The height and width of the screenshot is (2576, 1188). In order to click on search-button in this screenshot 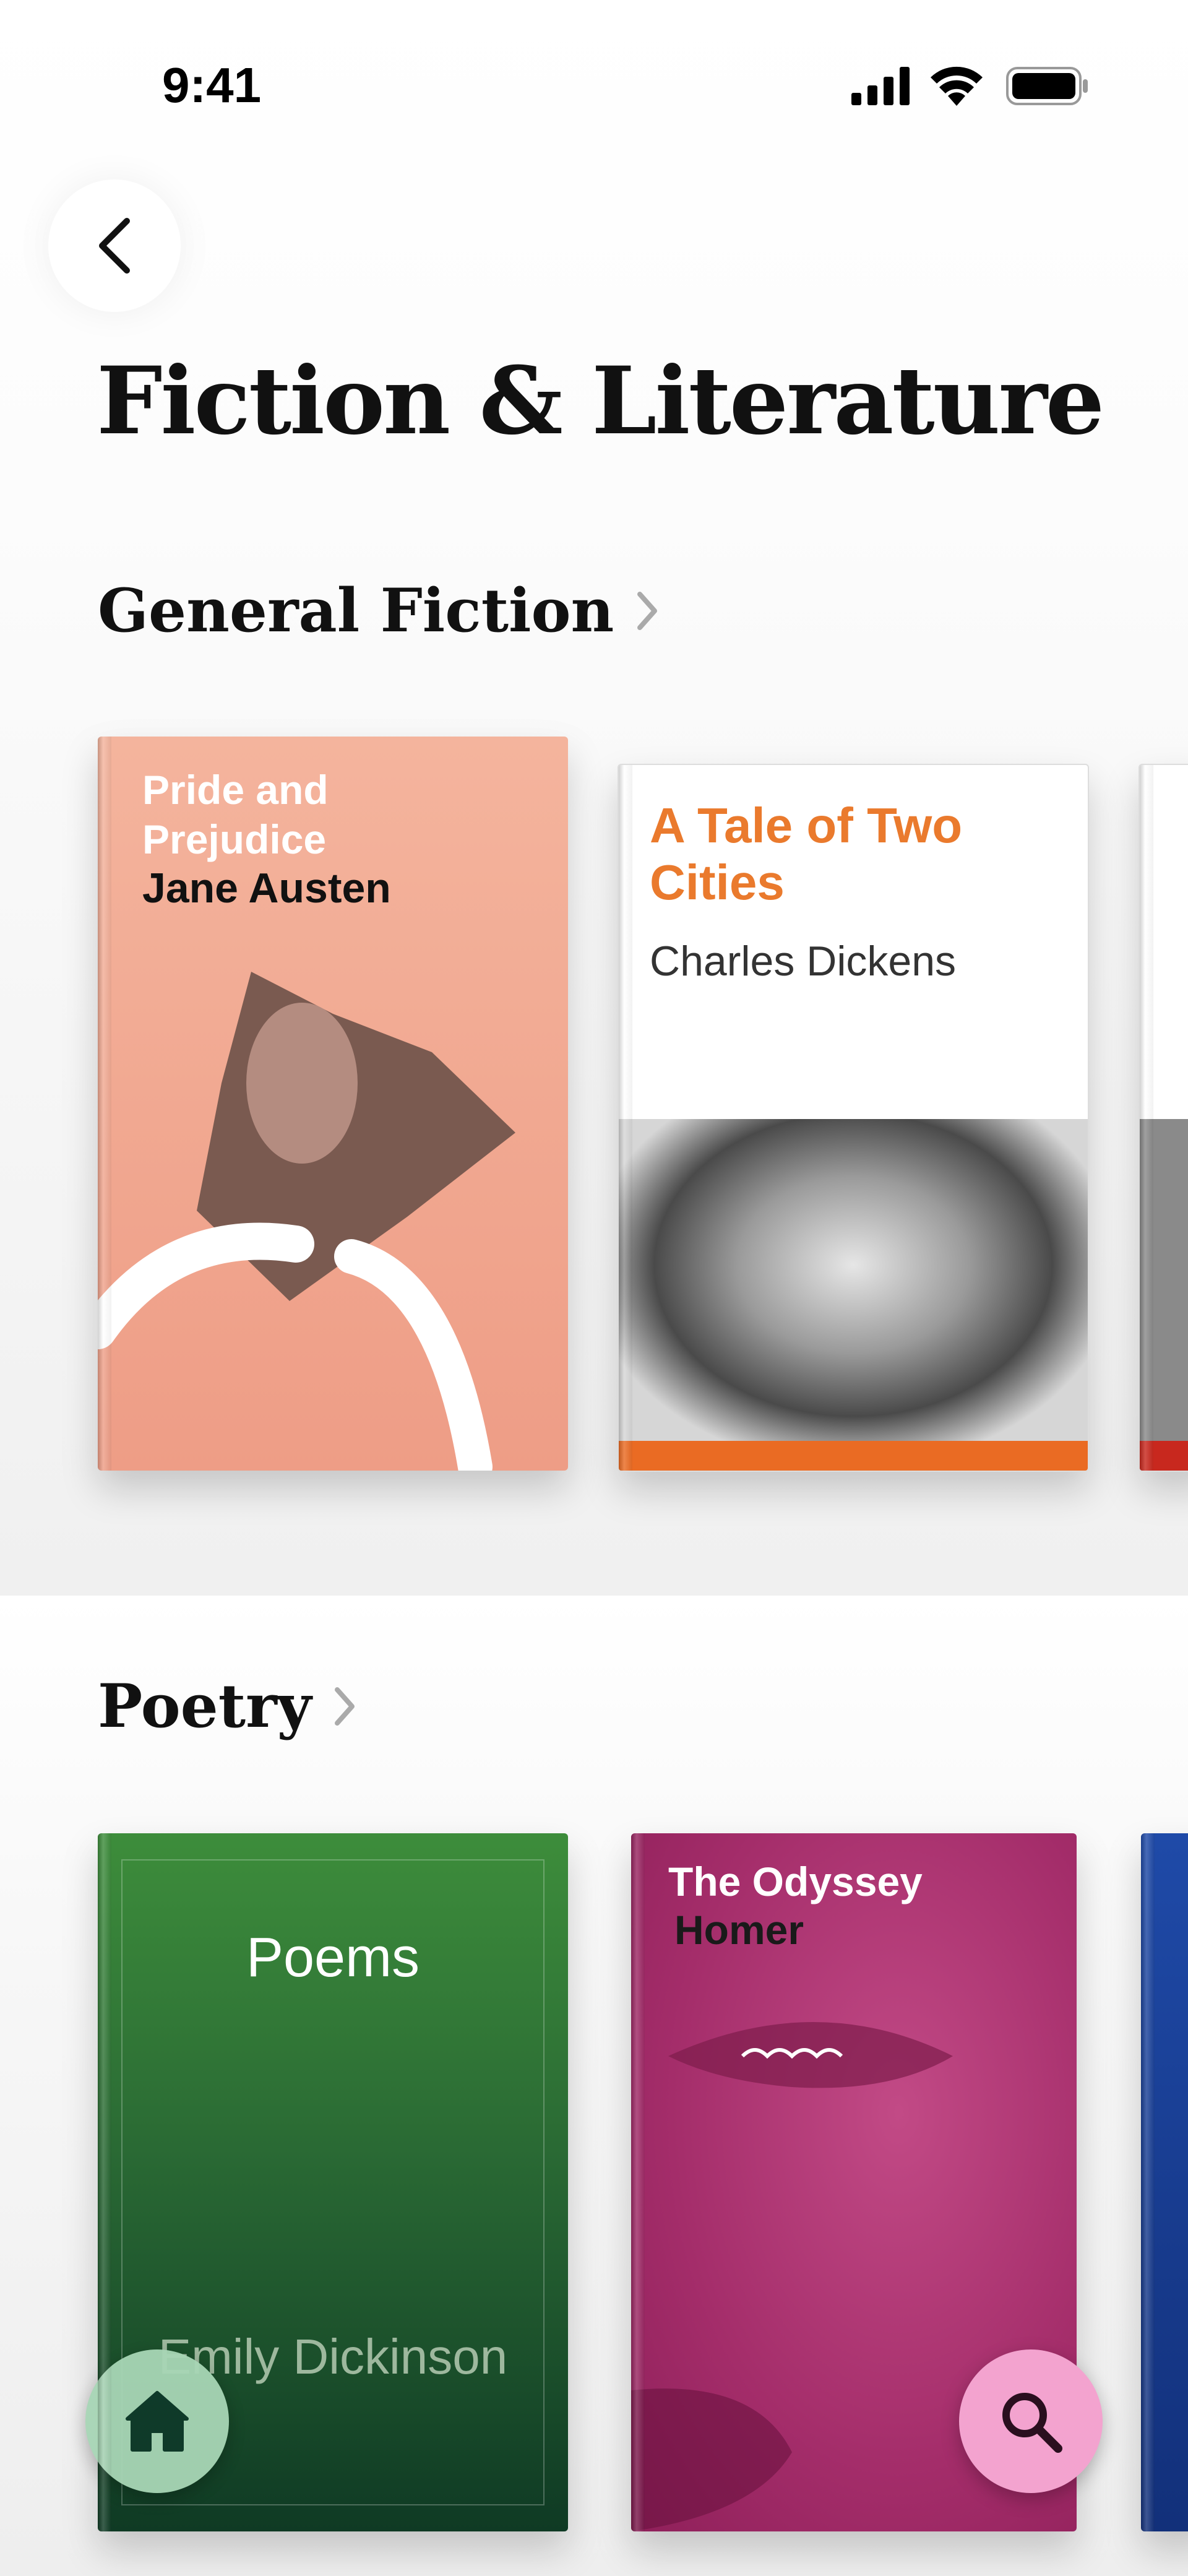, I will do `click(1031, 2421)`.